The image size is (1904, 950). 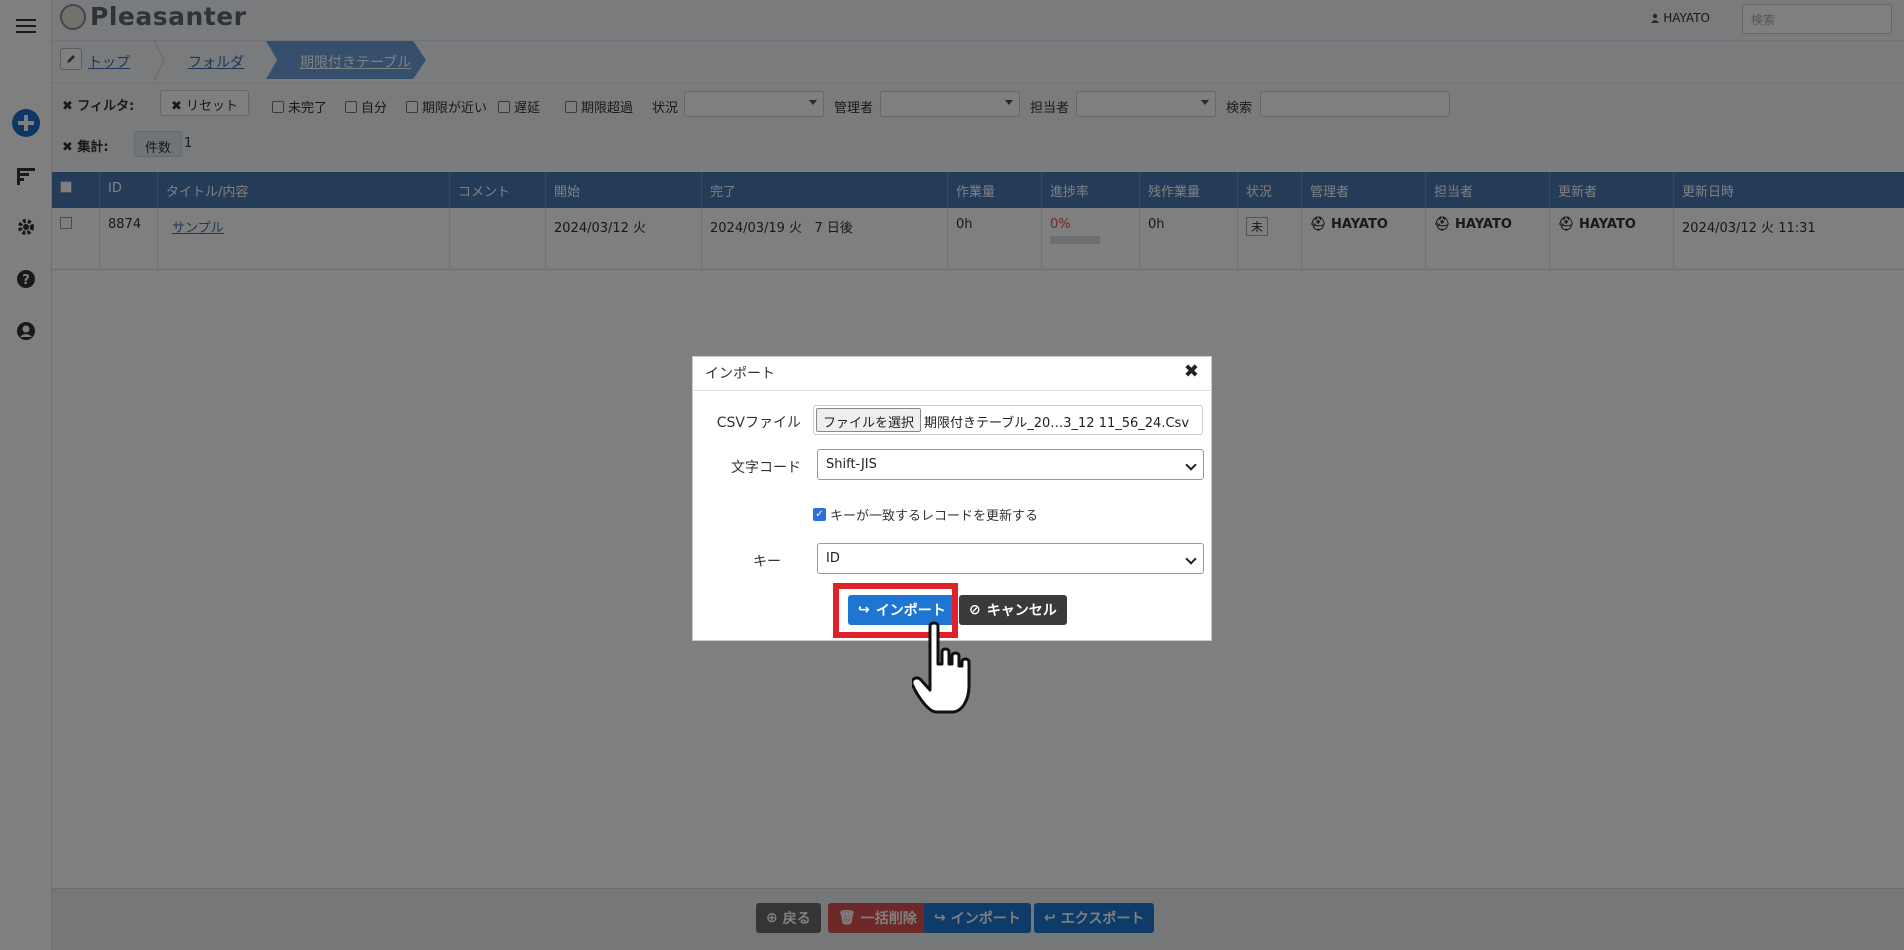 I want to click on encoding-value: Shift-JIS, so click(x=851, y=464).